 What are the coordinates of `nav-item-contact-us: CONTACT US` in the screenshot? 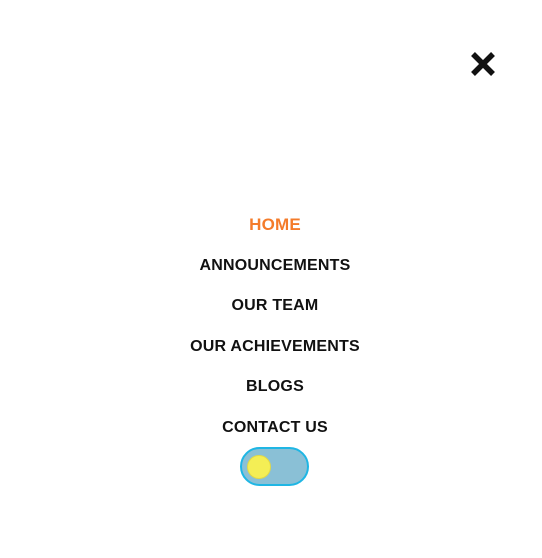 It's located at (271, 429).